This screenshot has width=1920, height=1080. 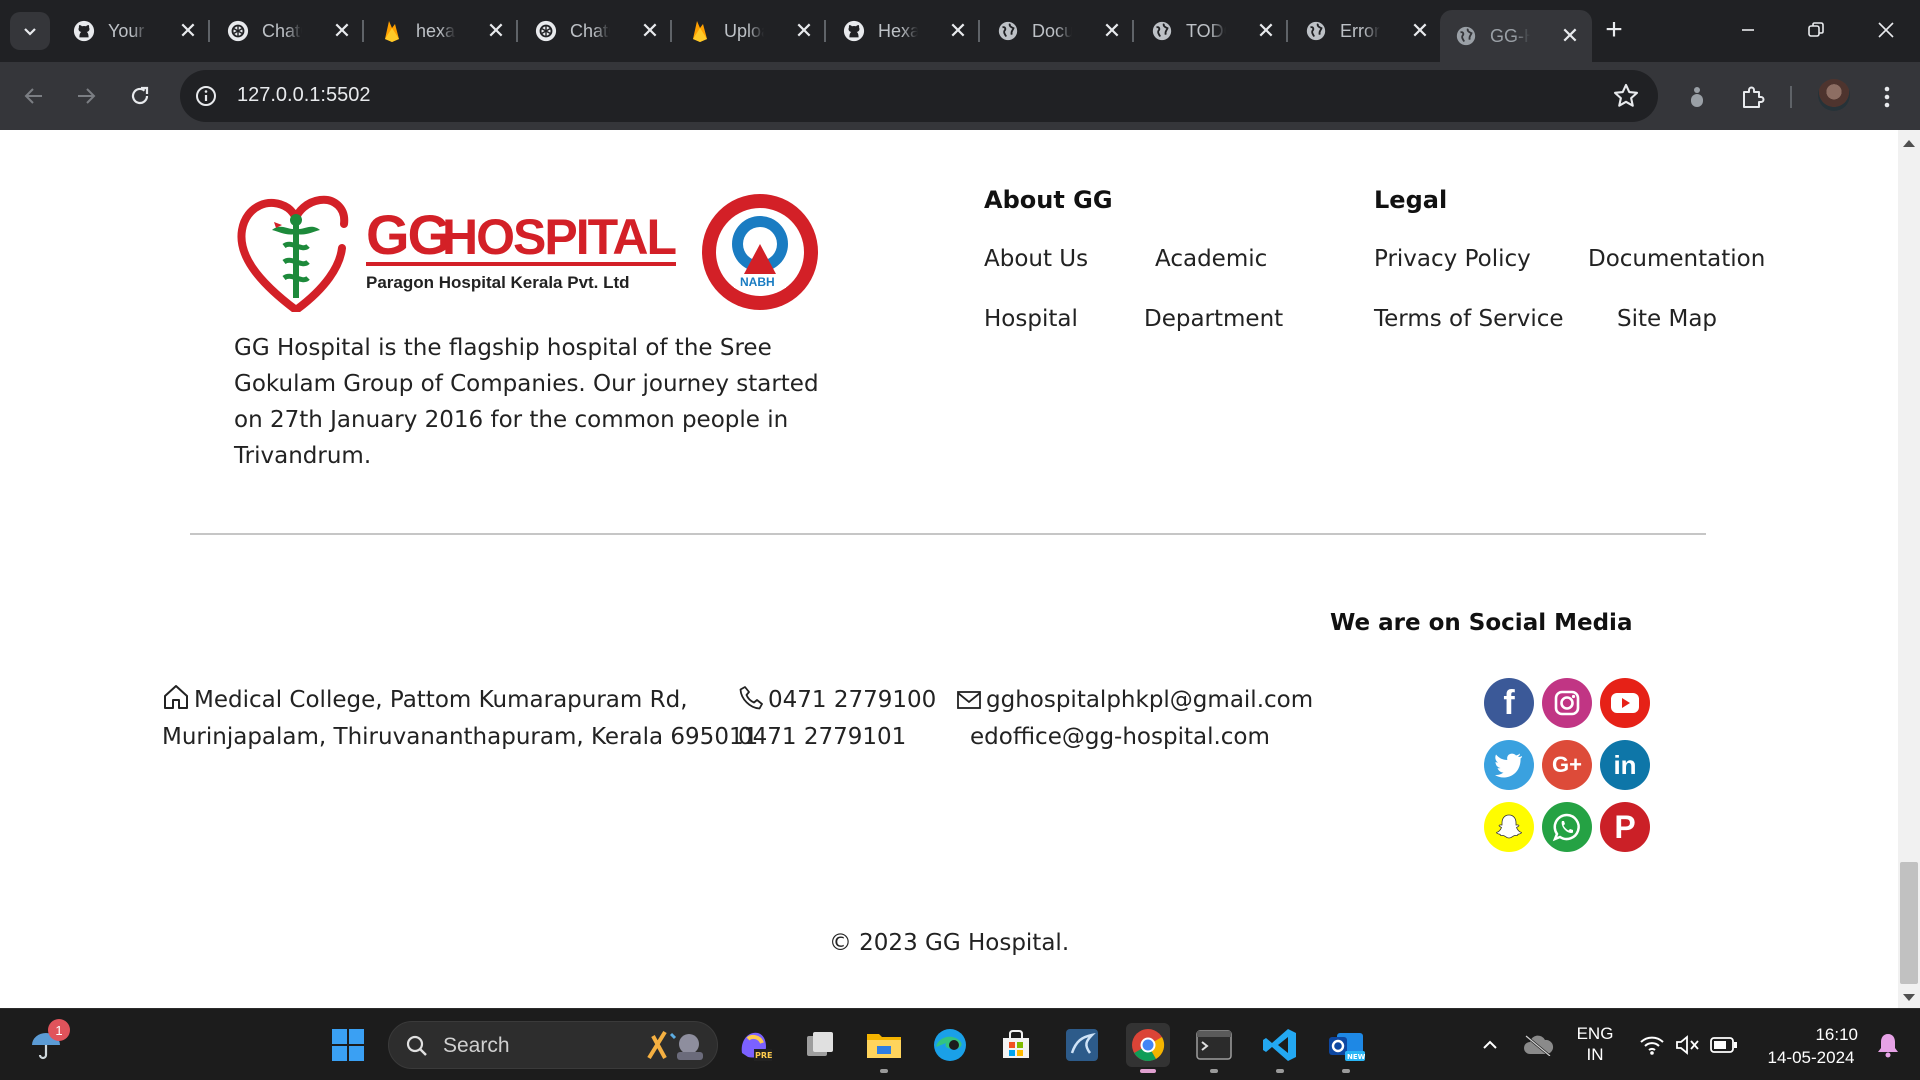 What do you see at coordinates (1724, 1045) in the screenshot?
I see `battery-tray` at bounding box center [1724, 1045].